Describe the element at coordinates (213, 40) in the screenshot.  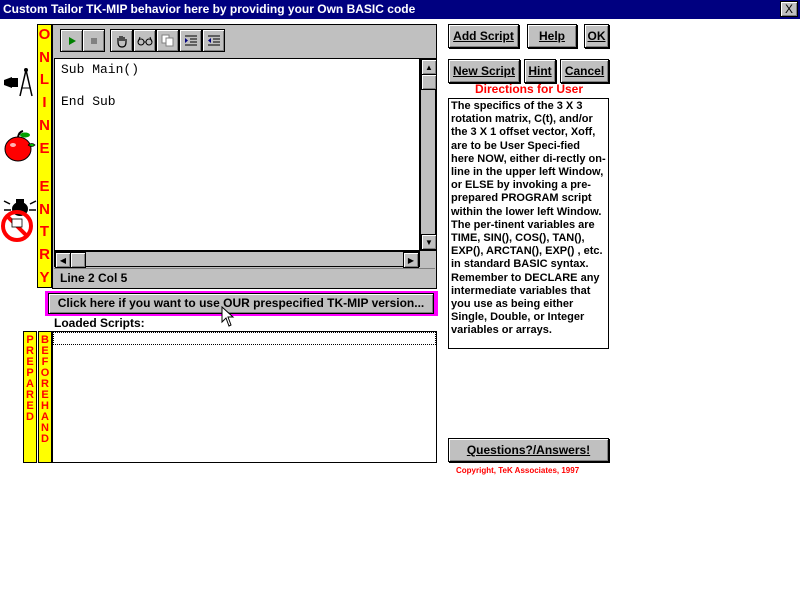
I see `outdent-icon` at that location.